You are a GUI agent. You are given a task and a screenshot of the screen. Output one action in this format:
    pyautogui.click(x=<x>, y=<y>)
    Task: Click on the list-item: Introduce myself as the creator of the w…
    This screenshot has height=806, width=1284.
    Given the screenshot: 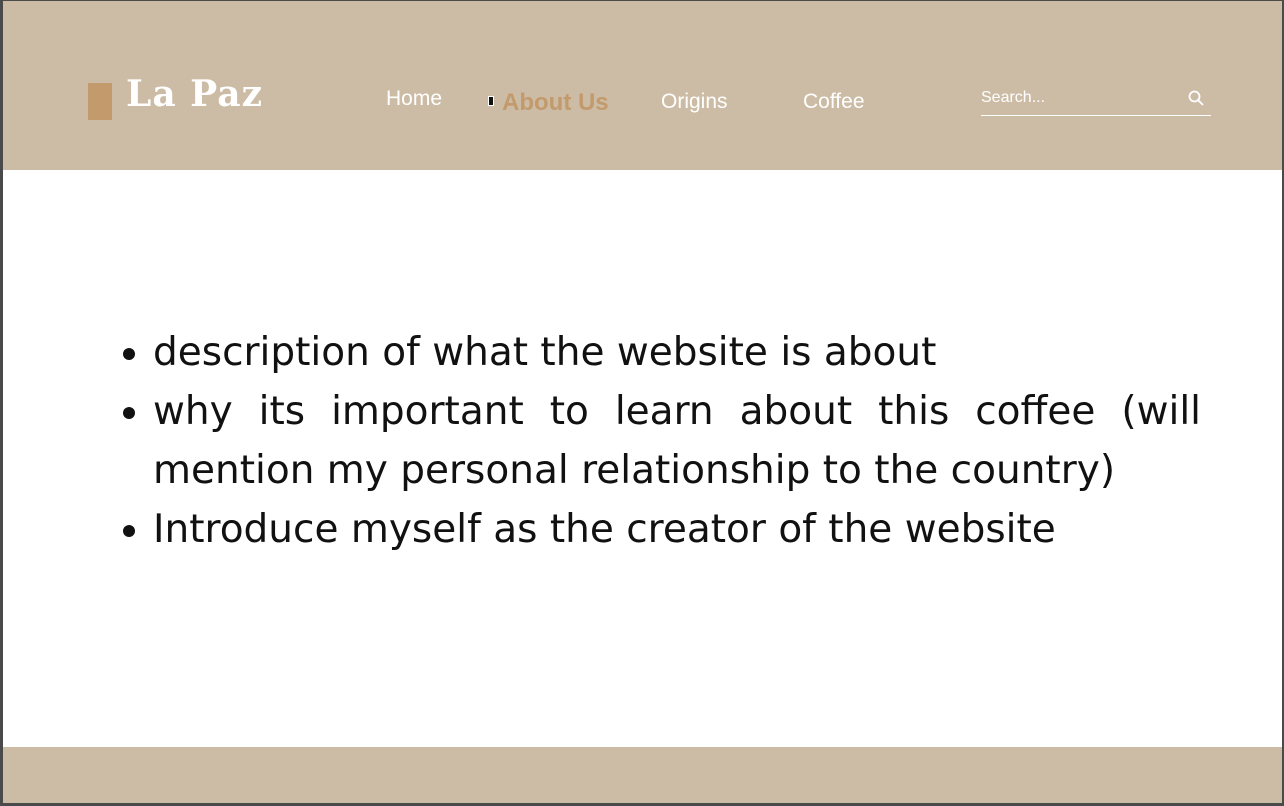 What is the action you would take?
    pyautogui.click(x=677, y=529)
    